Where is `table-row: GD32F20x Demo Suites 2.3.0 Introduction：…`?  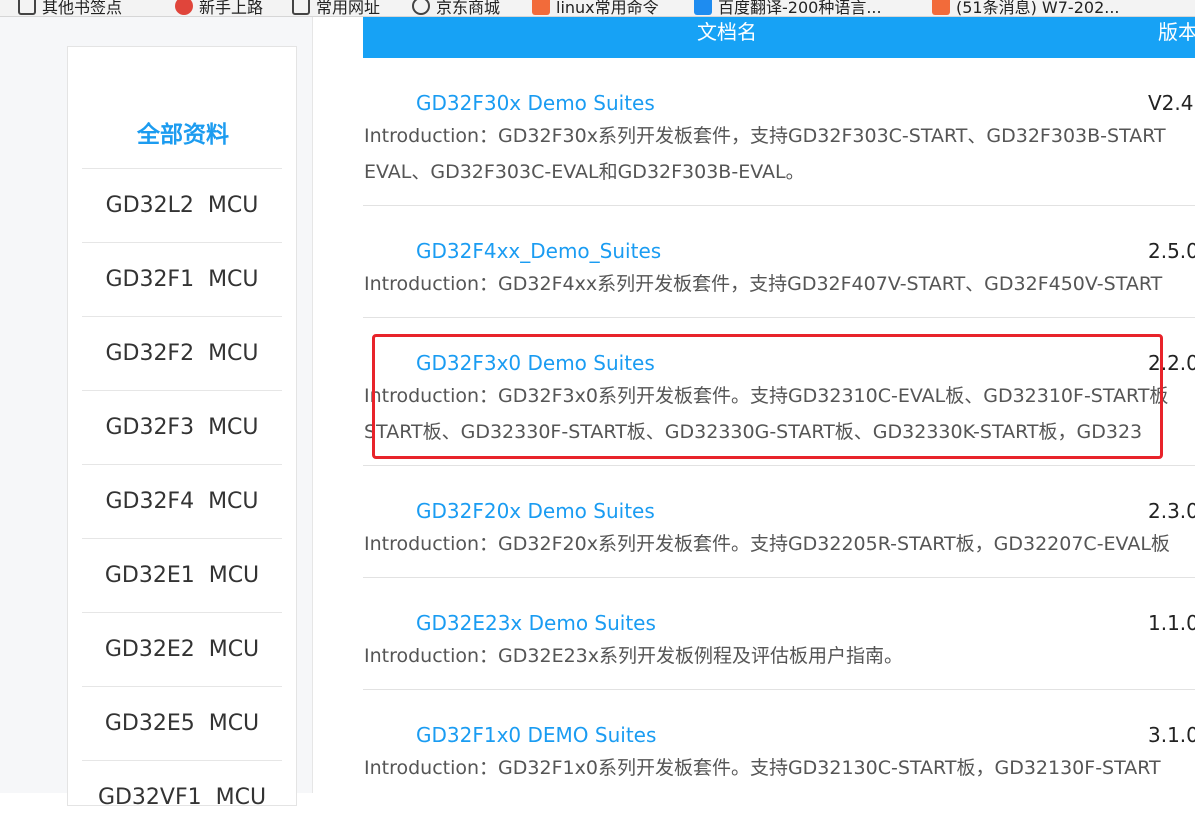
table-row: GD32F20x Demo Suites 2.3.0 Introduction：… is located at coordinates (779, 522).